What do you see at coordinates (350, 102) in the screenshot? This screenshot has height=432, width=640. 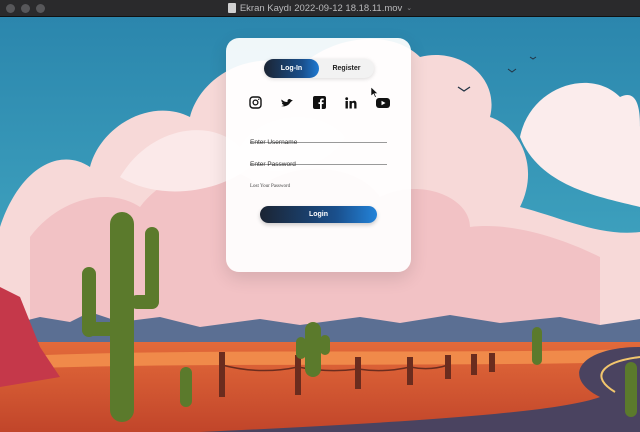 I see `linkedin-icon` at bounding box center [350, 102].